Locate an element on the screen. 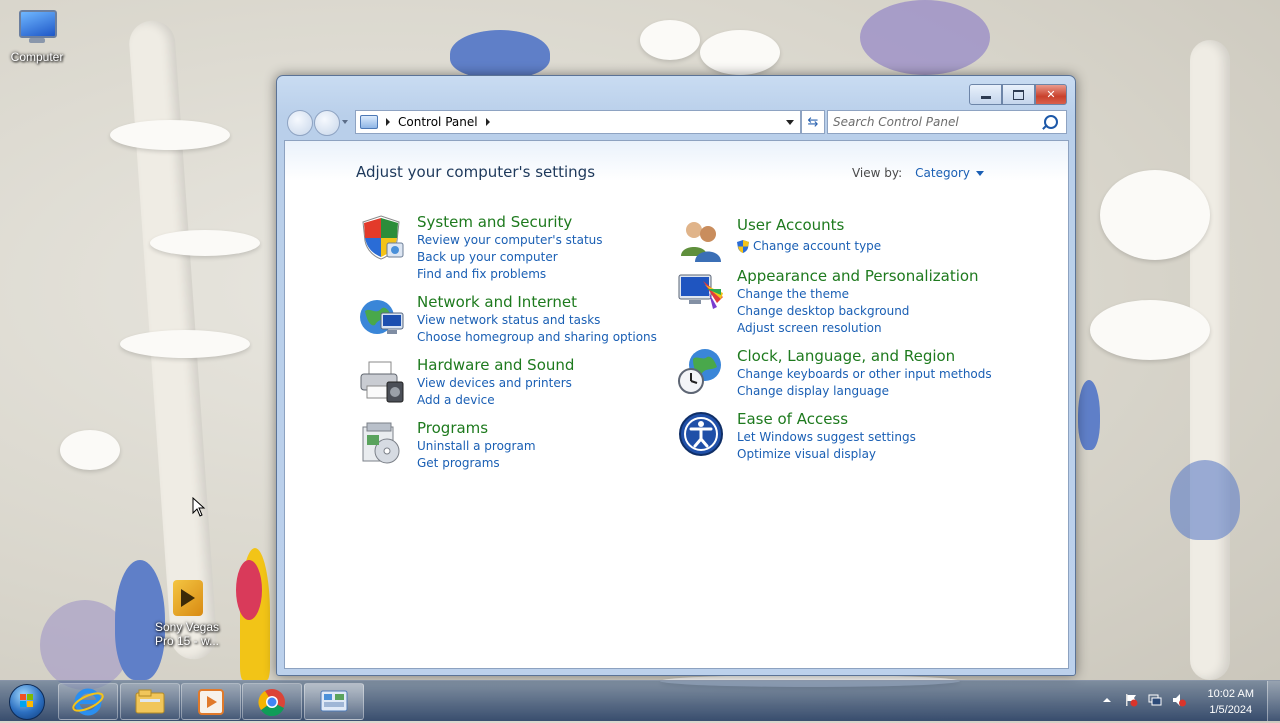 The width and height of the screenshot is (1280, 723). maximize-button is located at coordinates (1018, 94).